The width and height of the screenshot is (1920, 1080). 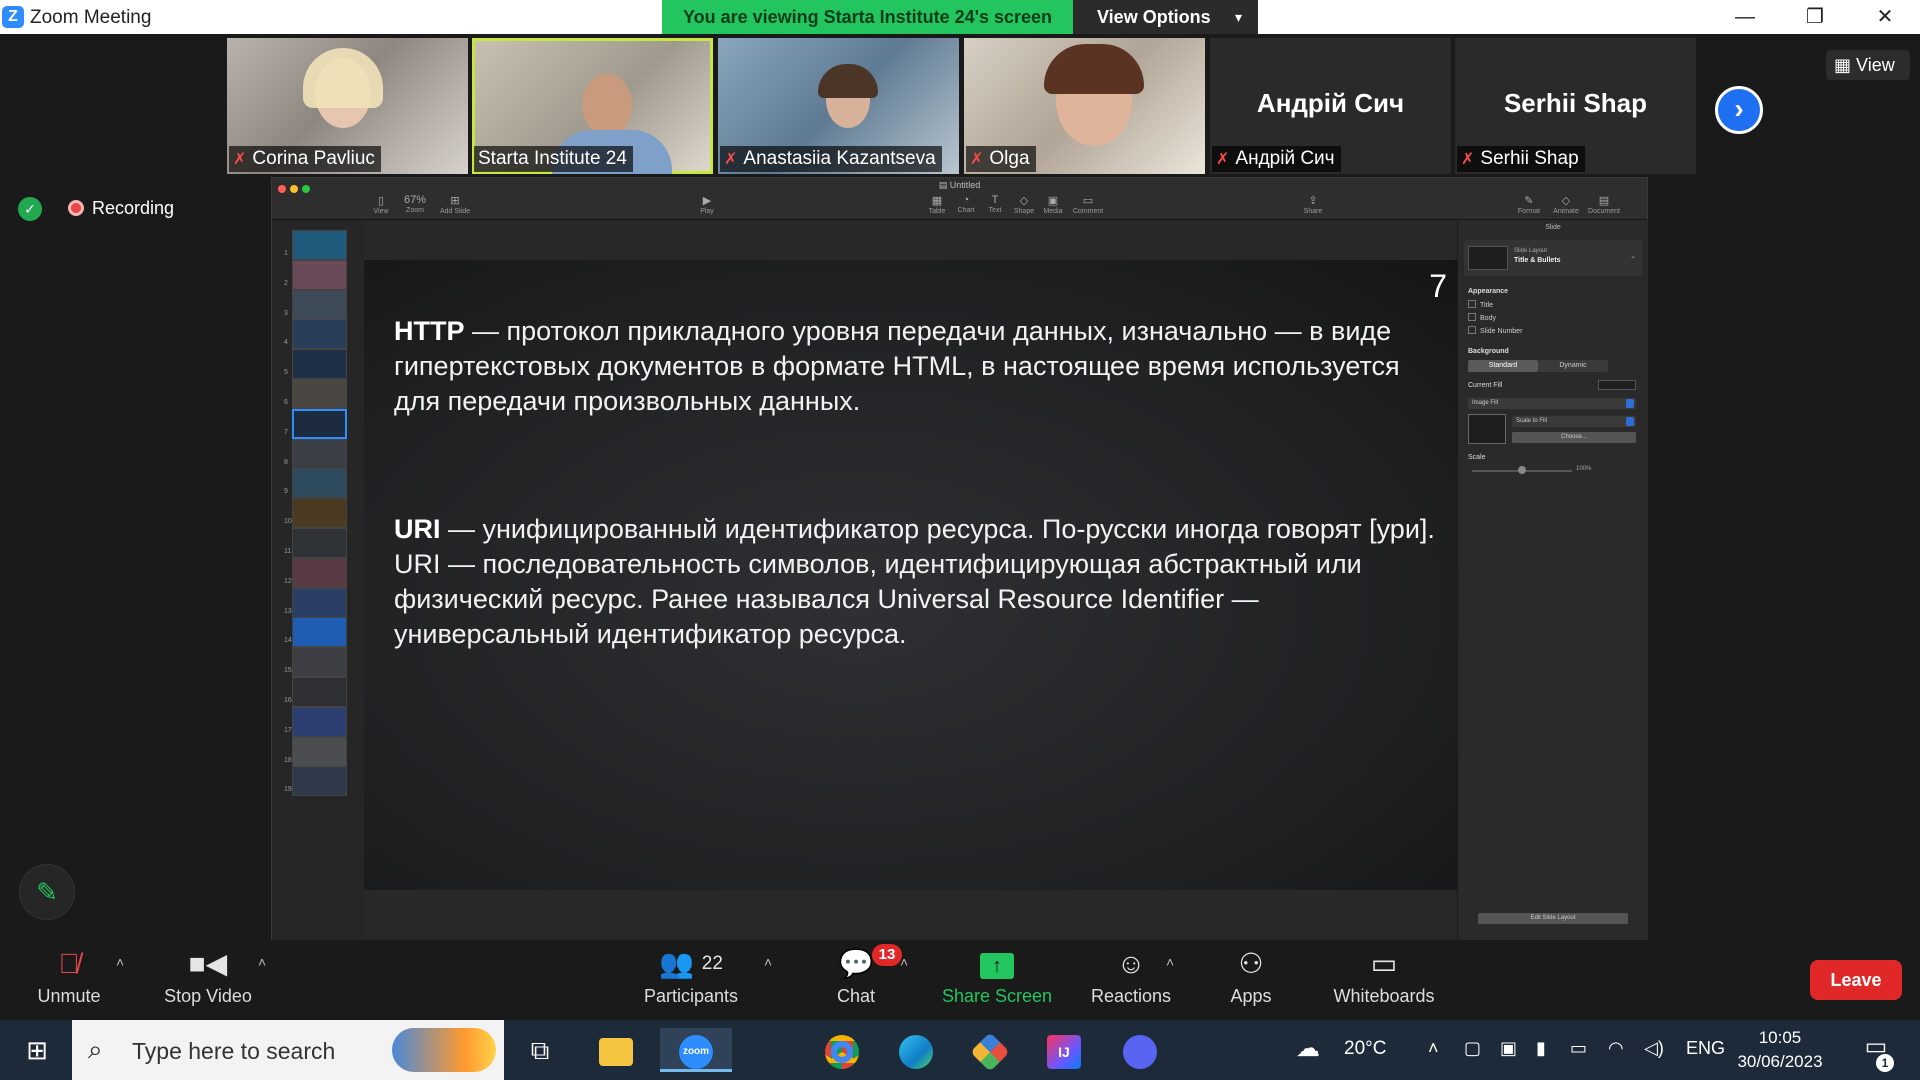 What do you see at coordinates (1654, 1048) in the screenshot?
I see `volume-icon: ◁)` at bounding box center [1654, 1048].